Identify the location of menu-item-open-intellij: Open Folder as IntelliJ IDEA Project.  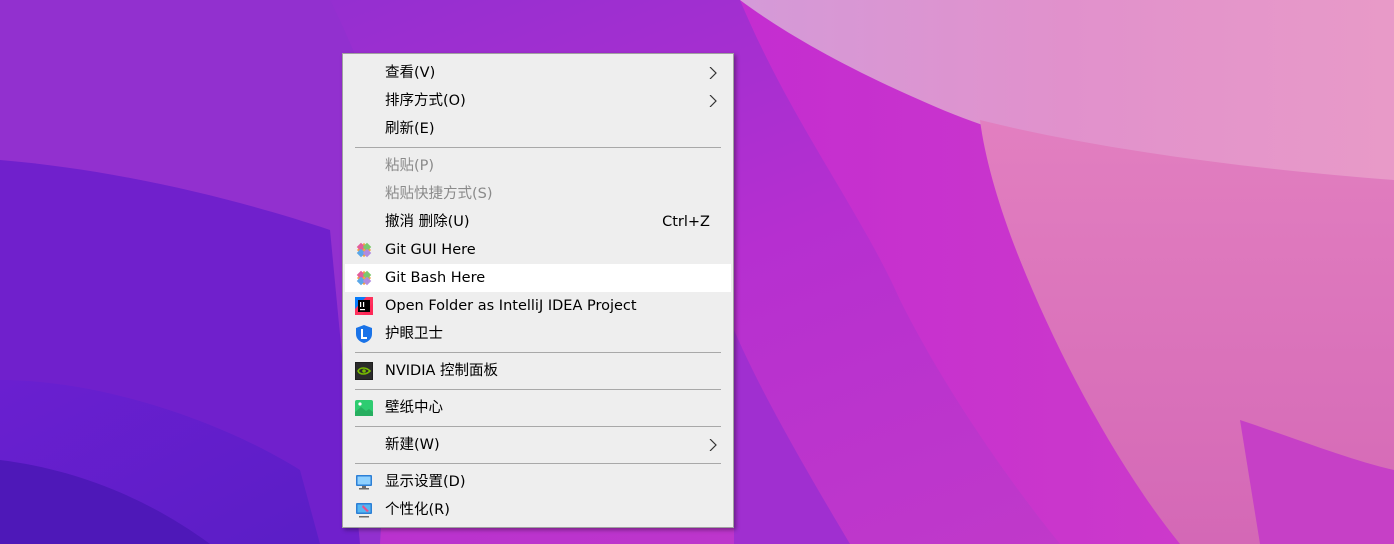
(538, 306).